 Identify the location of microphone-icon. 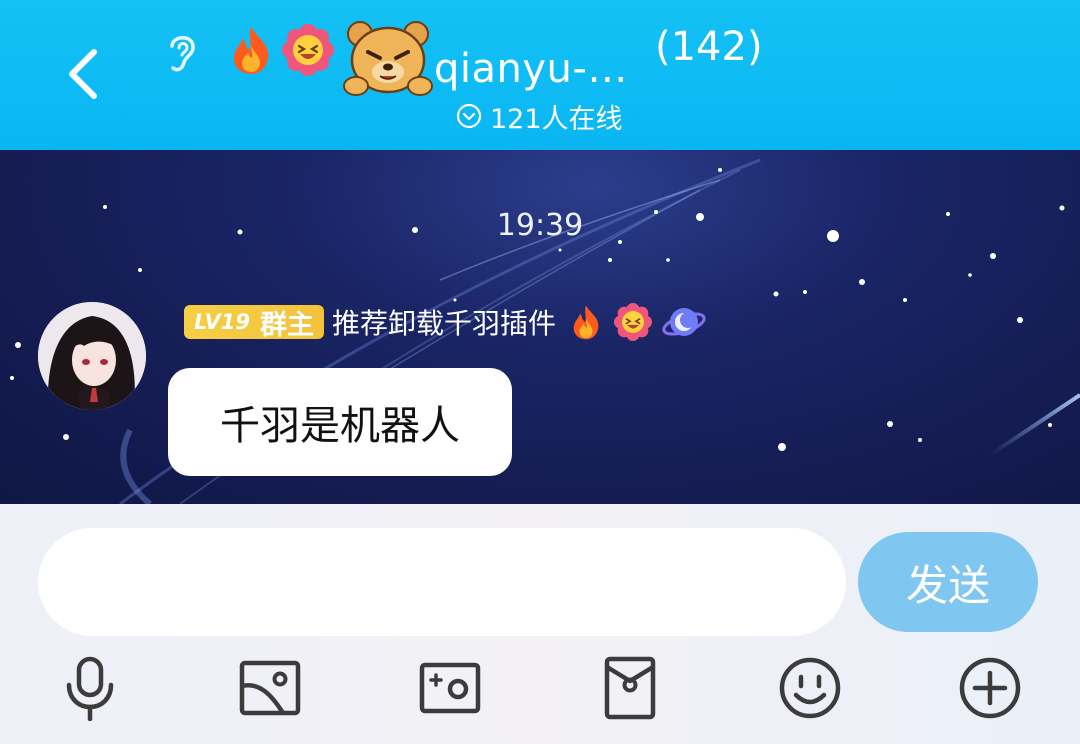
(90, 688).